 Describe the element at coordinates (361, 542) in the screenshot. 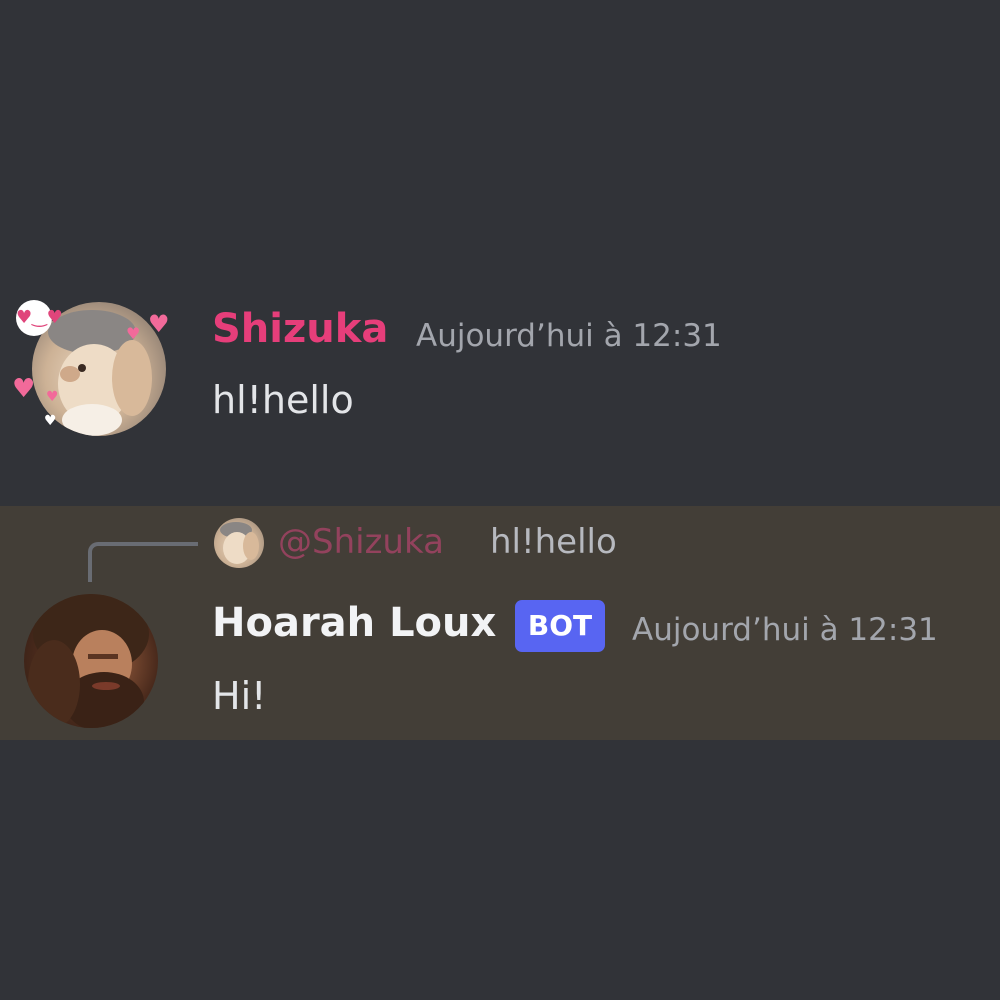

I see `reply-mention: @Shizuka` at that location.